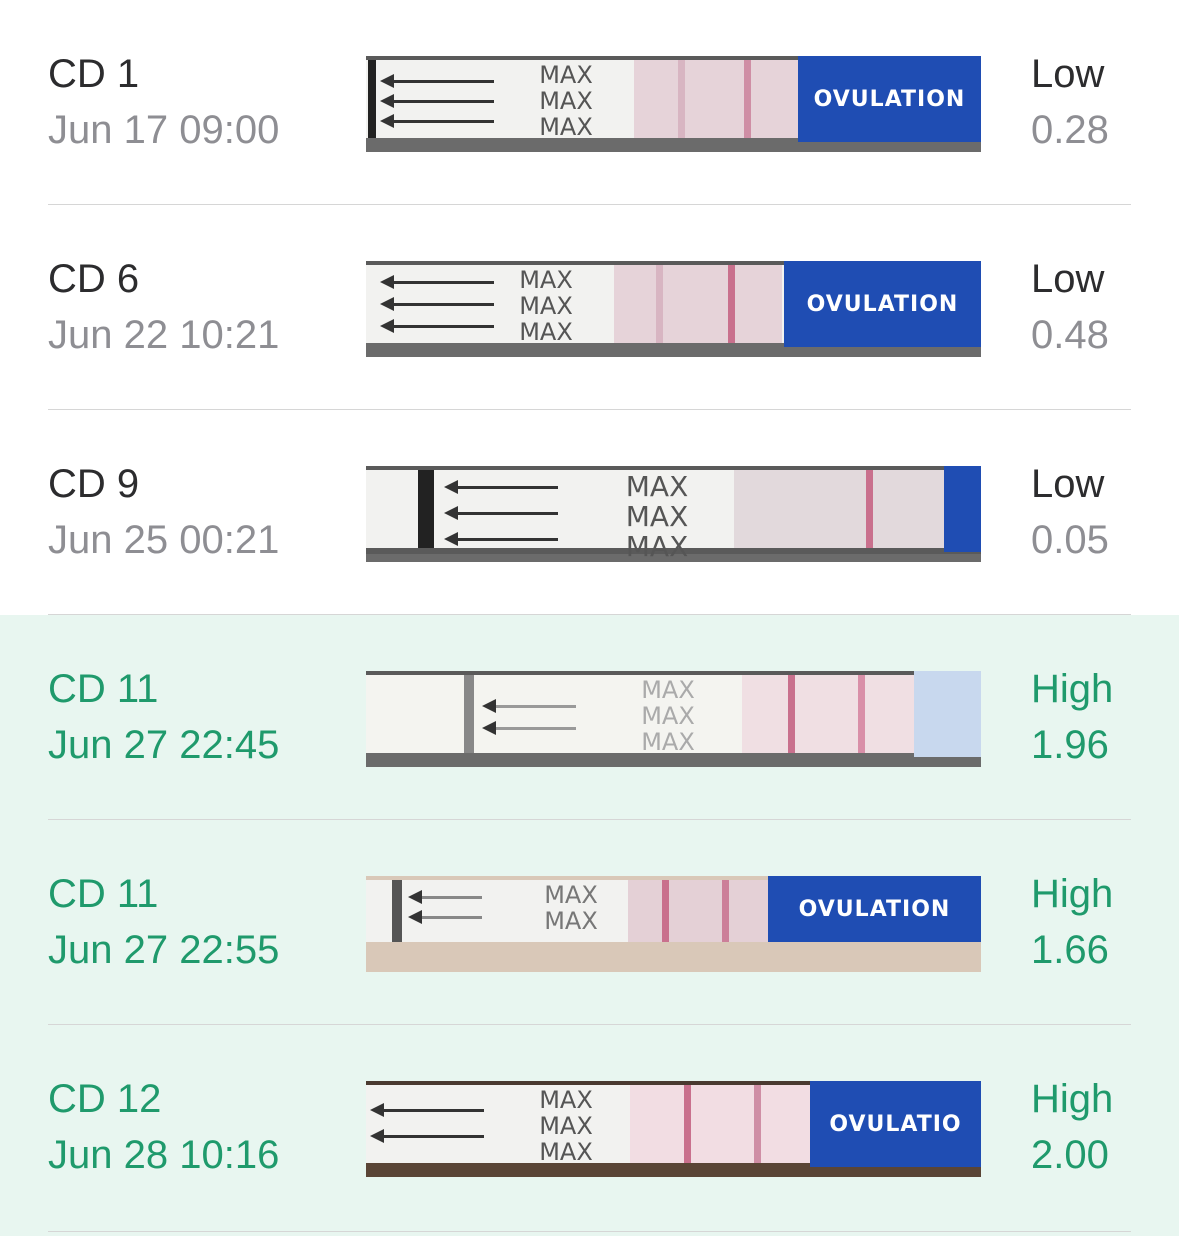  What do you see at coordinates (1070, 335) in the screenshot?
I see `result-value: 0.48` at bounding box center [1070, 335].